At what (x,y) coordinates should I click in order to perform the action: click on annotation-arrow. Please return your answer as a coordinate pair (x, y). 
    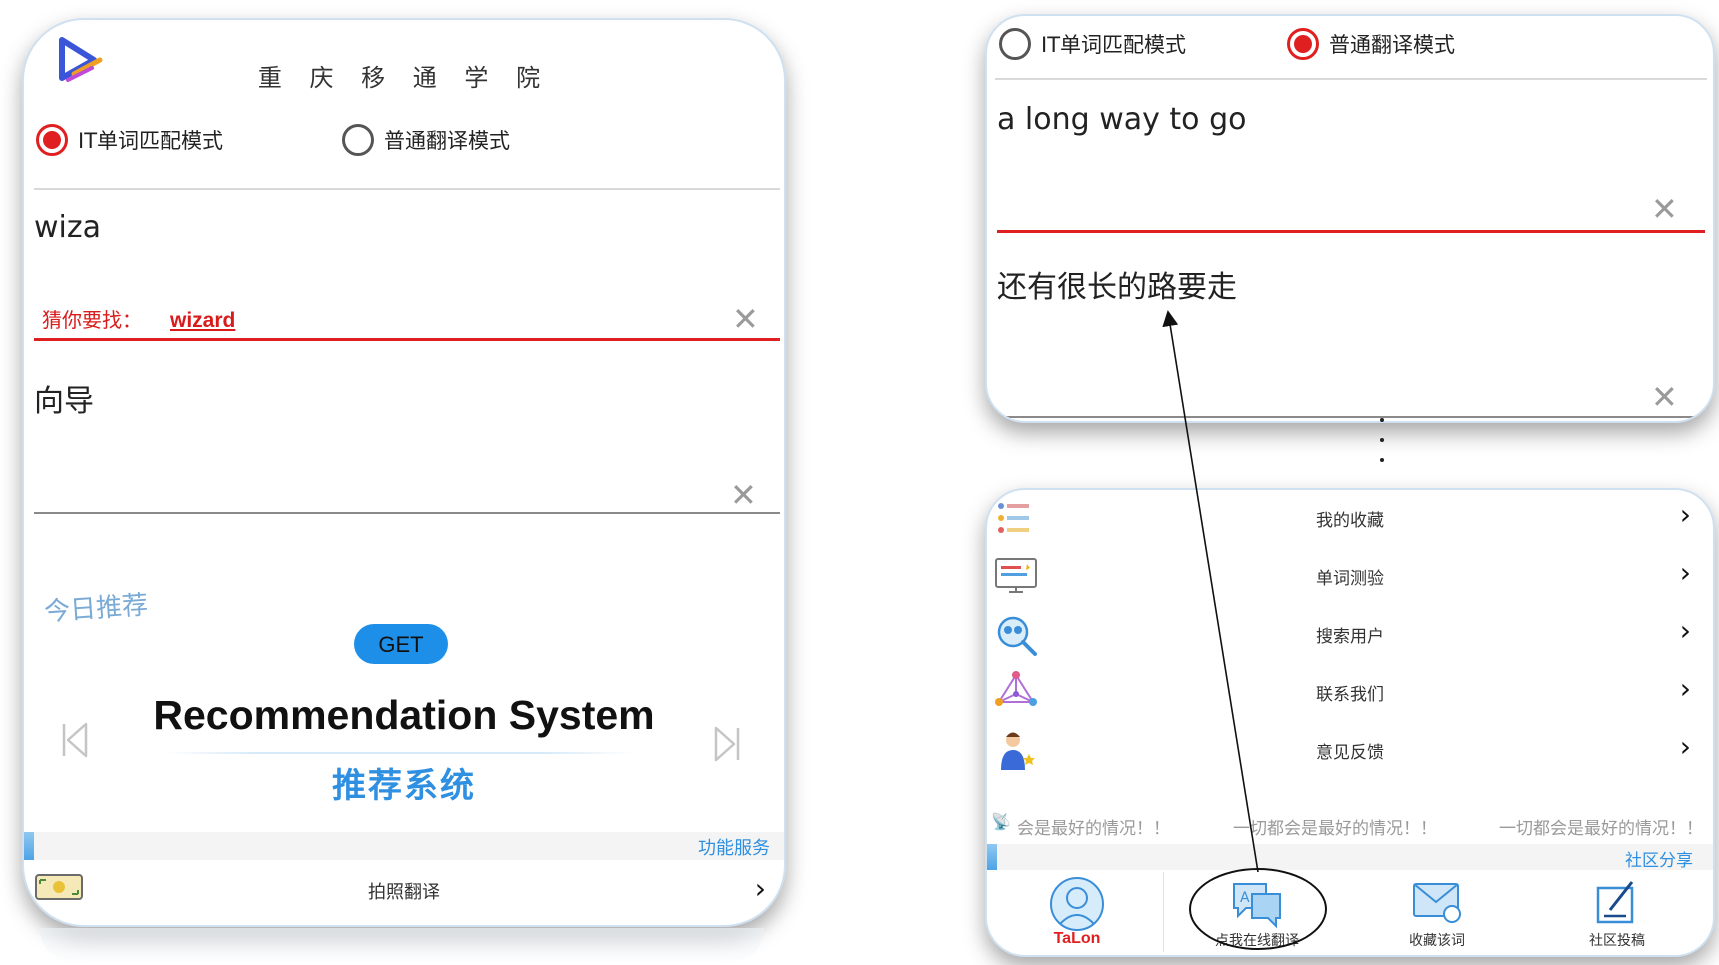
    Looking at the image, I should click on (1210, 591).